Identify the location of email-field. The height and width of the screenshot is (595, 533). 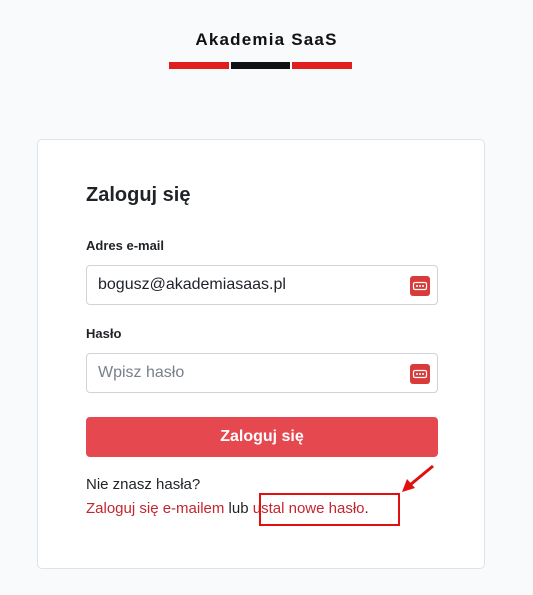
(262, 285).